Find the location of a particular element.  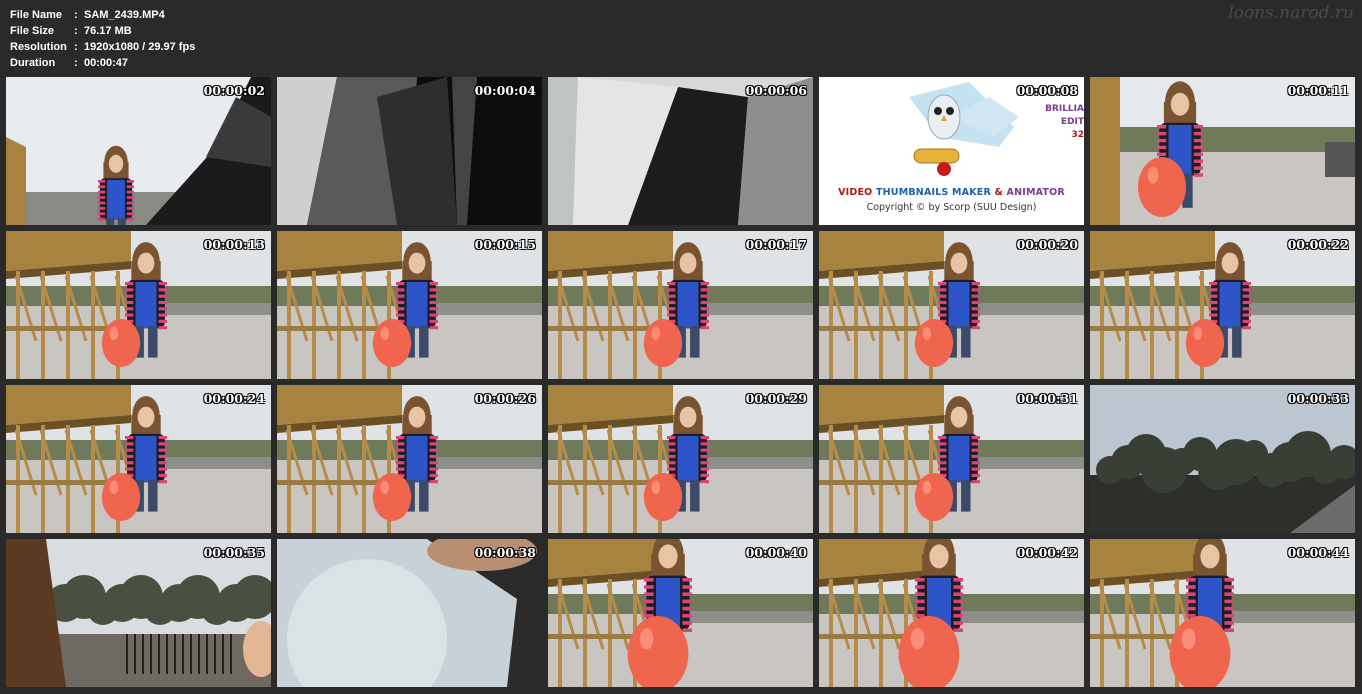

logo-title: VIDEO THUMBNAILS MAKER & ANIMATOR is located at coordinates (951, 192).